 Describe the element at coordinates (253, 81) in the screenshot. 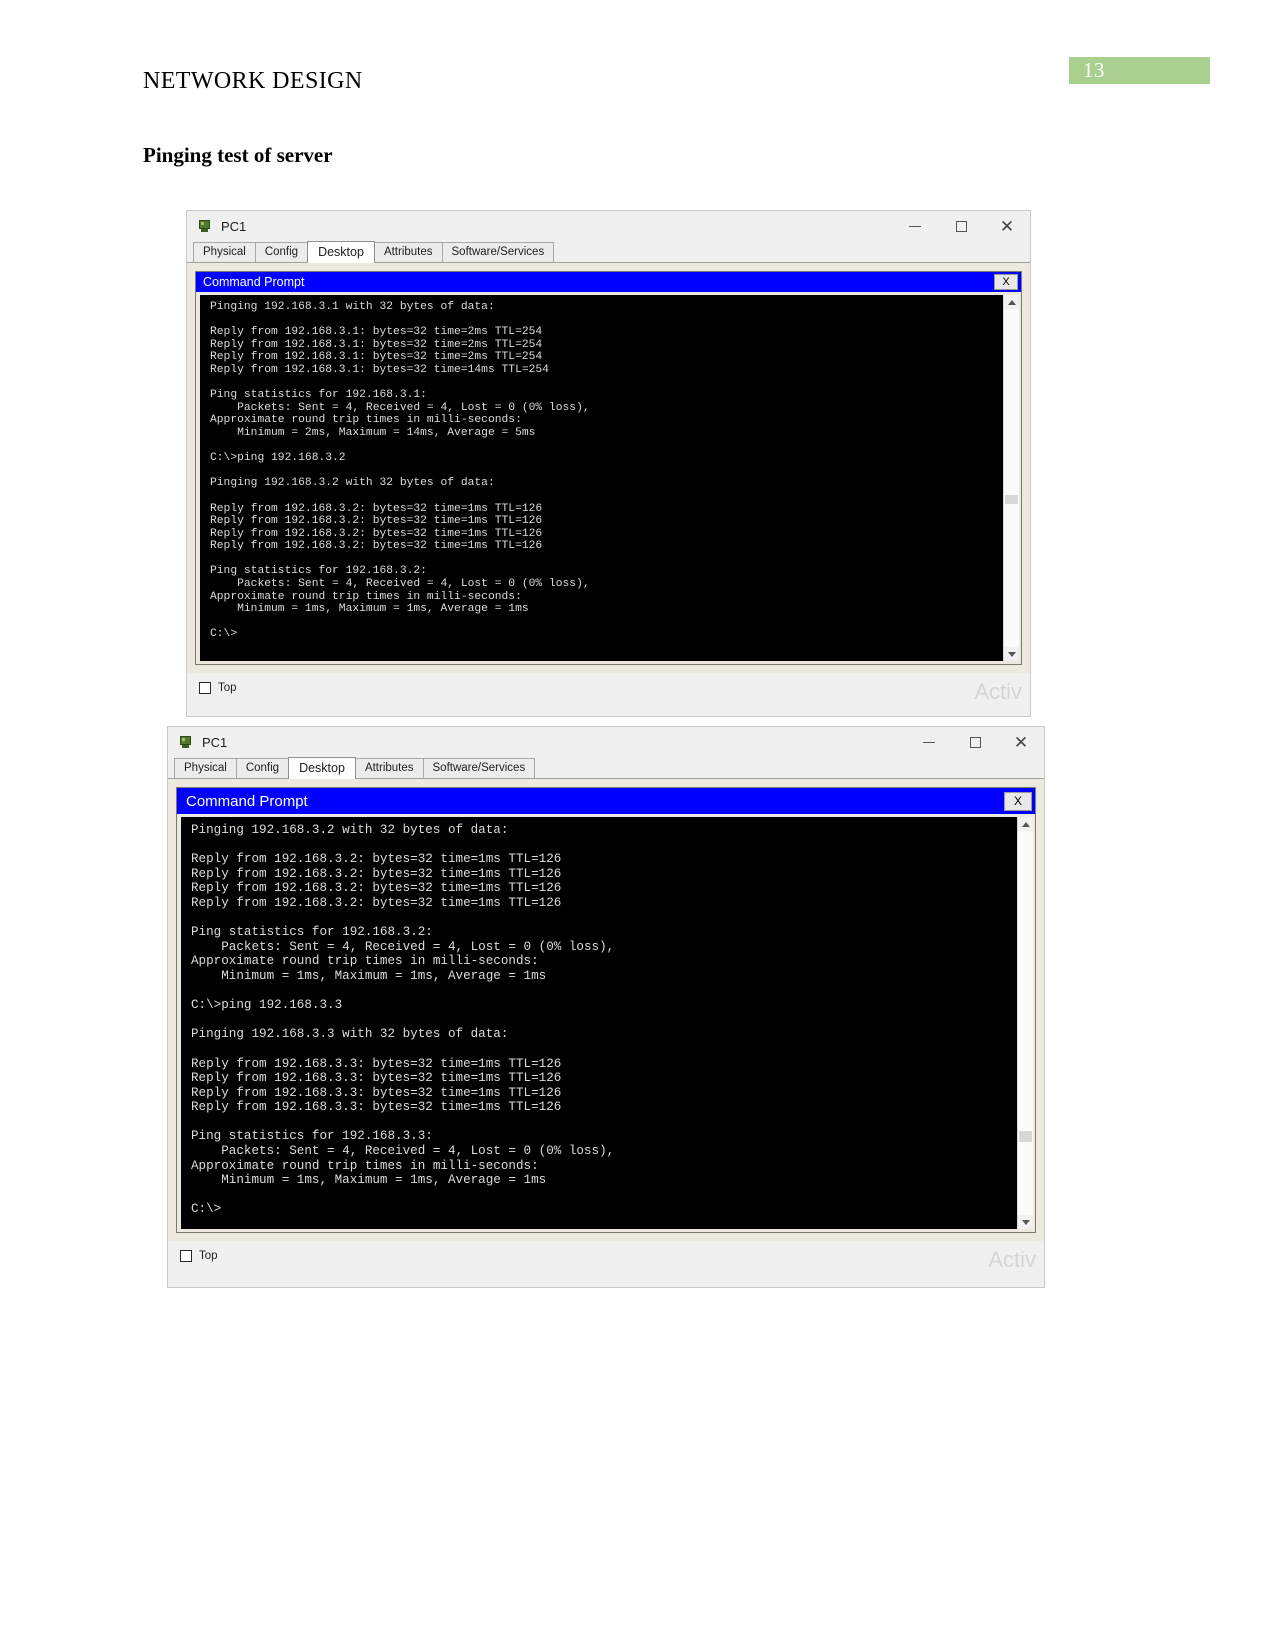

I see `document-header-title: NETWORK DESIGN` at that location.